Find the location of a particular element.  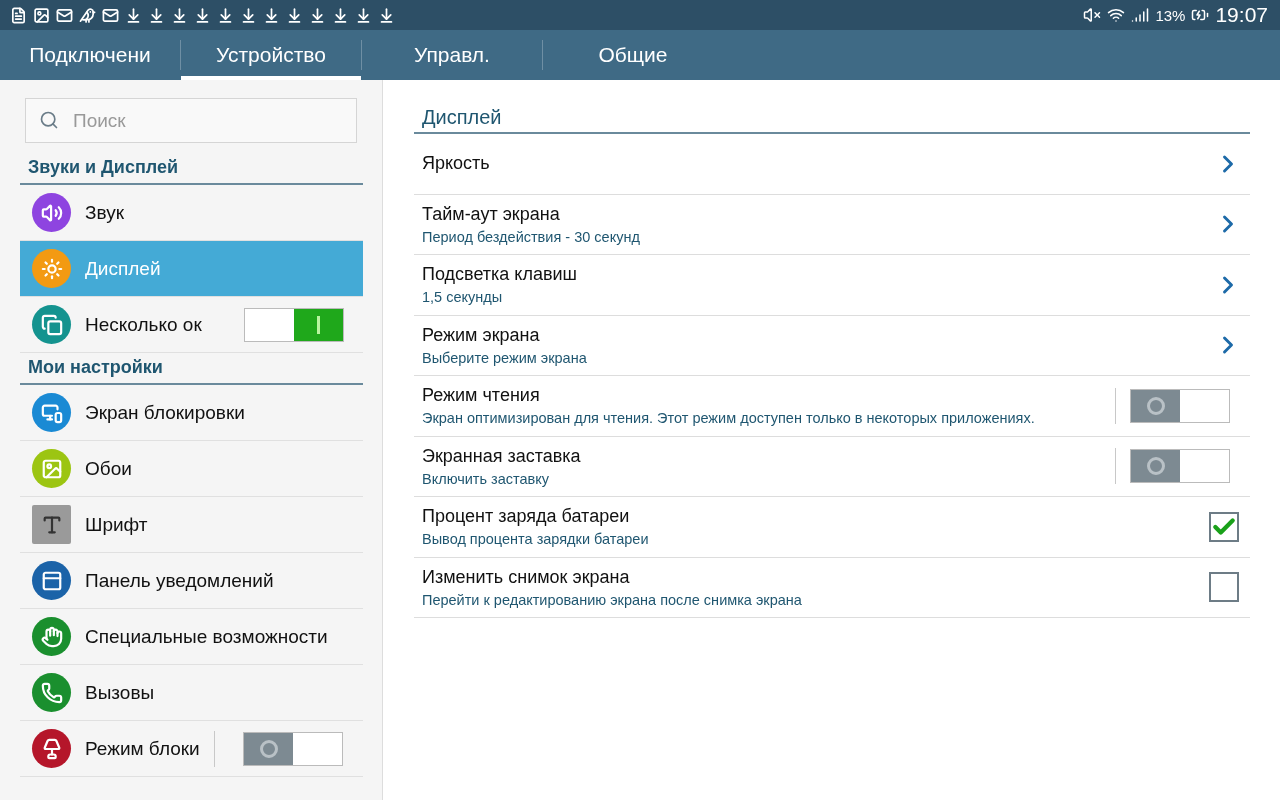

tab: Общие is located at coordinates (633, 55).